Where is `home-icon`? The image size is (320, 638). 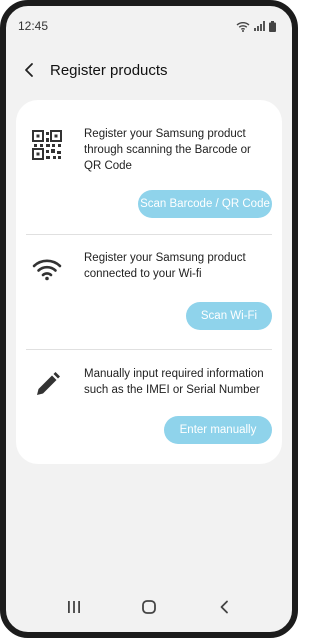
home-icon is located at coordinates (149, 607).